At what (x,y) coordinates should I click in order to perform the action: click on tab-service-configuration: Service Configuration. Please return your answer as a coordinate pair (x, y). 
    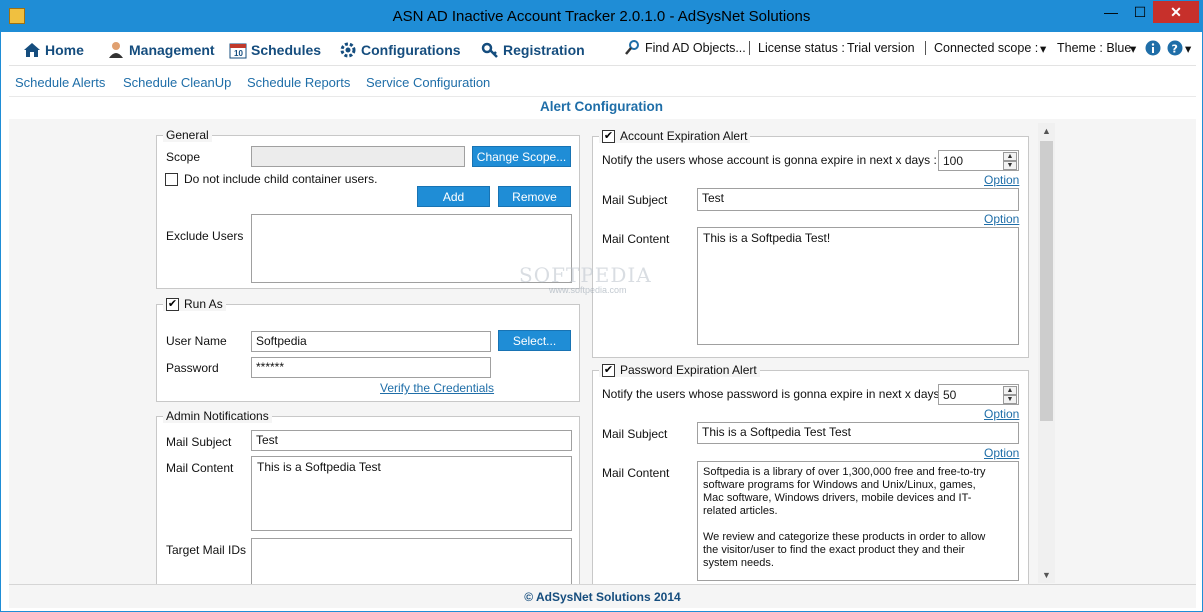
    Looking at the image, I should click on (428, 82).